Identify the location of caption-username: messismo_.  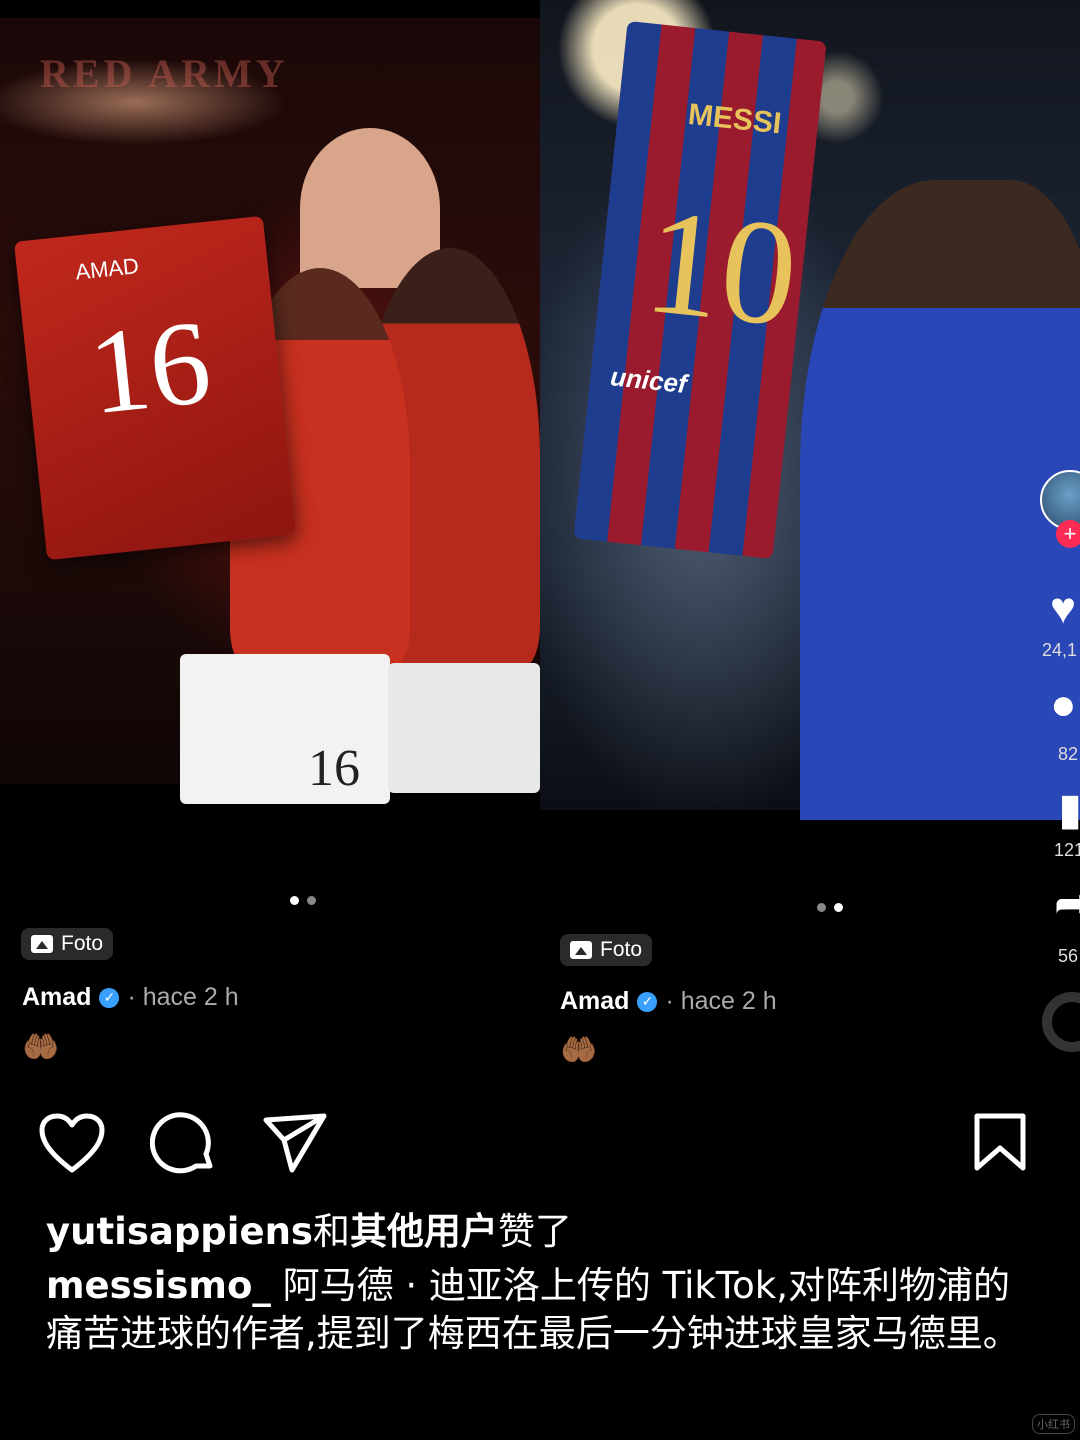
(158, 1285).